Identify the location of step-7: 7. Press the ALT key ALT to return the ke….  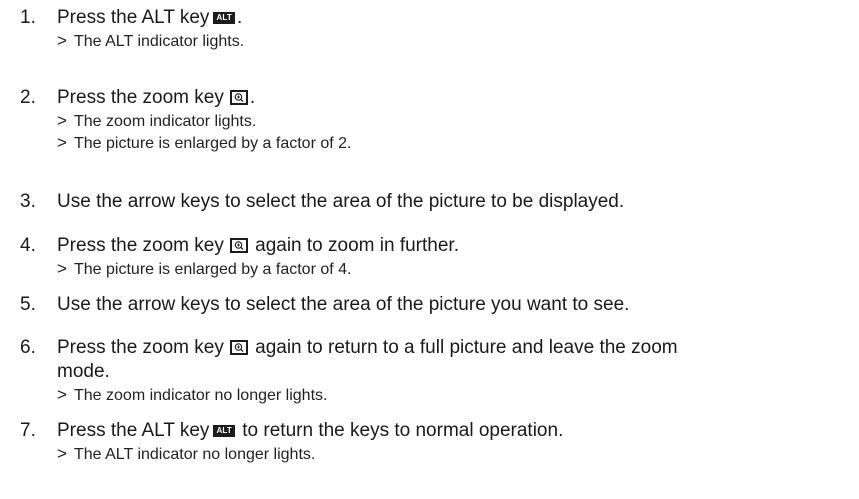
(429, 442).